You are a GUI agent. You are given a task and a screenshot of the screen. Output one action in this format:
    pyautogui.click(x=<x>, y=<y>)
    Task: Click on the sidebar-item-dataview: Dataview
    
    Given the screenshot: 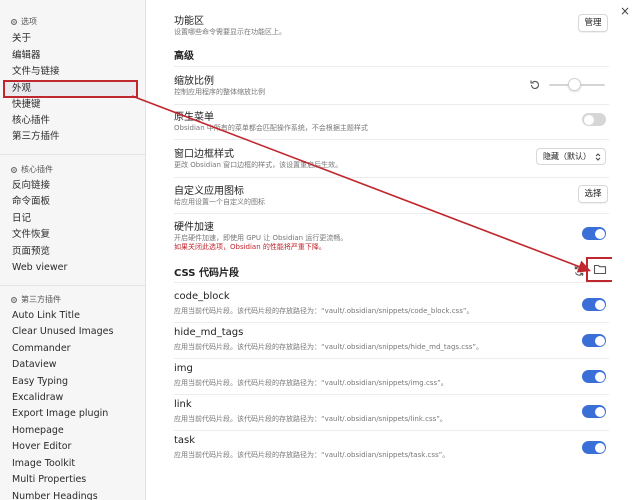 What is the action you would take?
    pyautogui.click(x=34, y=365)
    